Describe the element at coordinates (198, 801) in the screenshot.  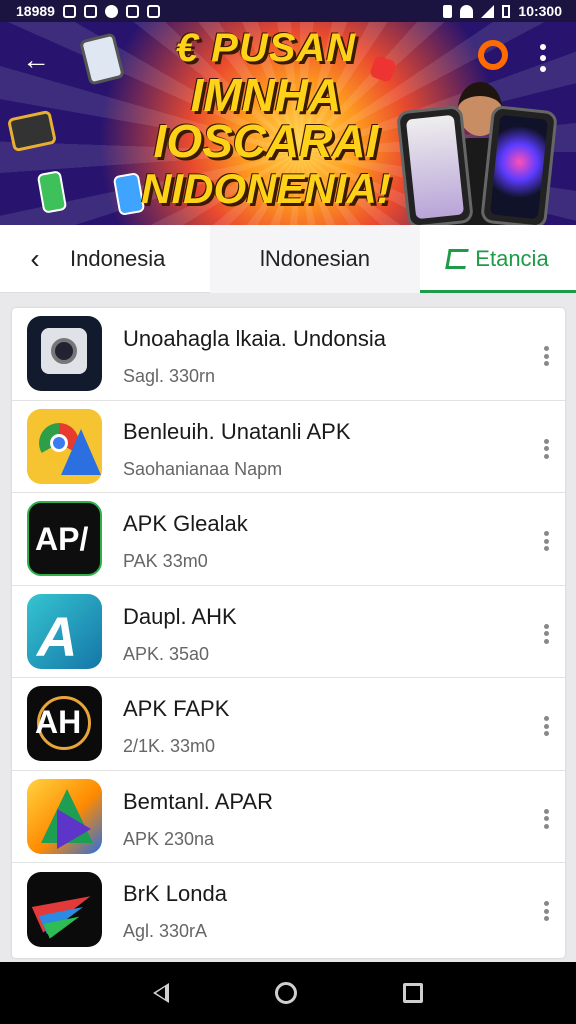
I see `app-name: Bemtanl. APAR` at that location.